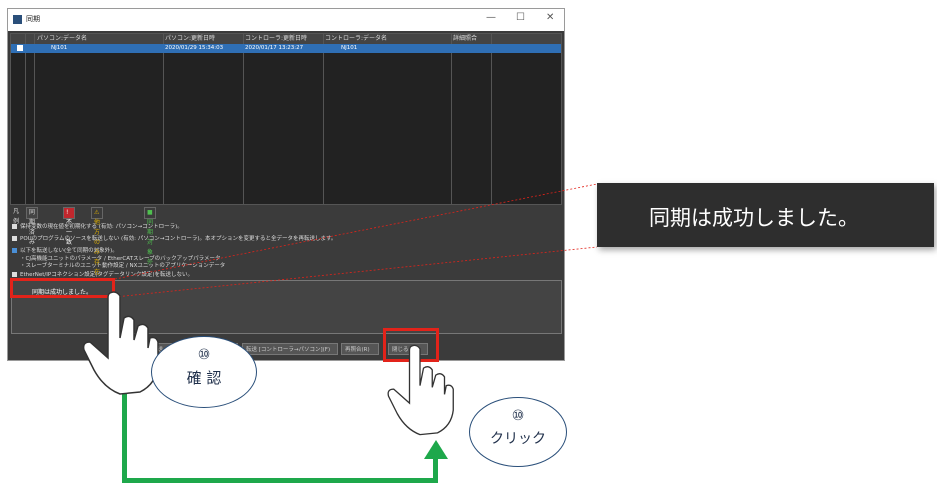 Image resolution: width=937 pixels, height=486 pixels. I want to click on callout-click-label: クリック, so click(518, 439).